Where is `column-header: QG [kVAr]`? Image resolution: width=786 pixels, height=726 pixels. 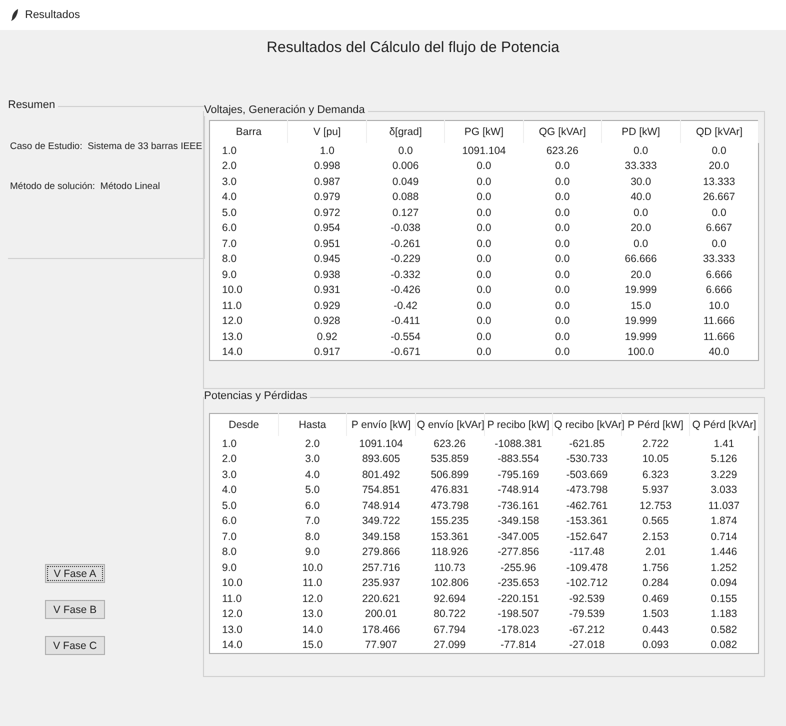 column-header: QG [kVAr] is located at coordinates (562, 131).